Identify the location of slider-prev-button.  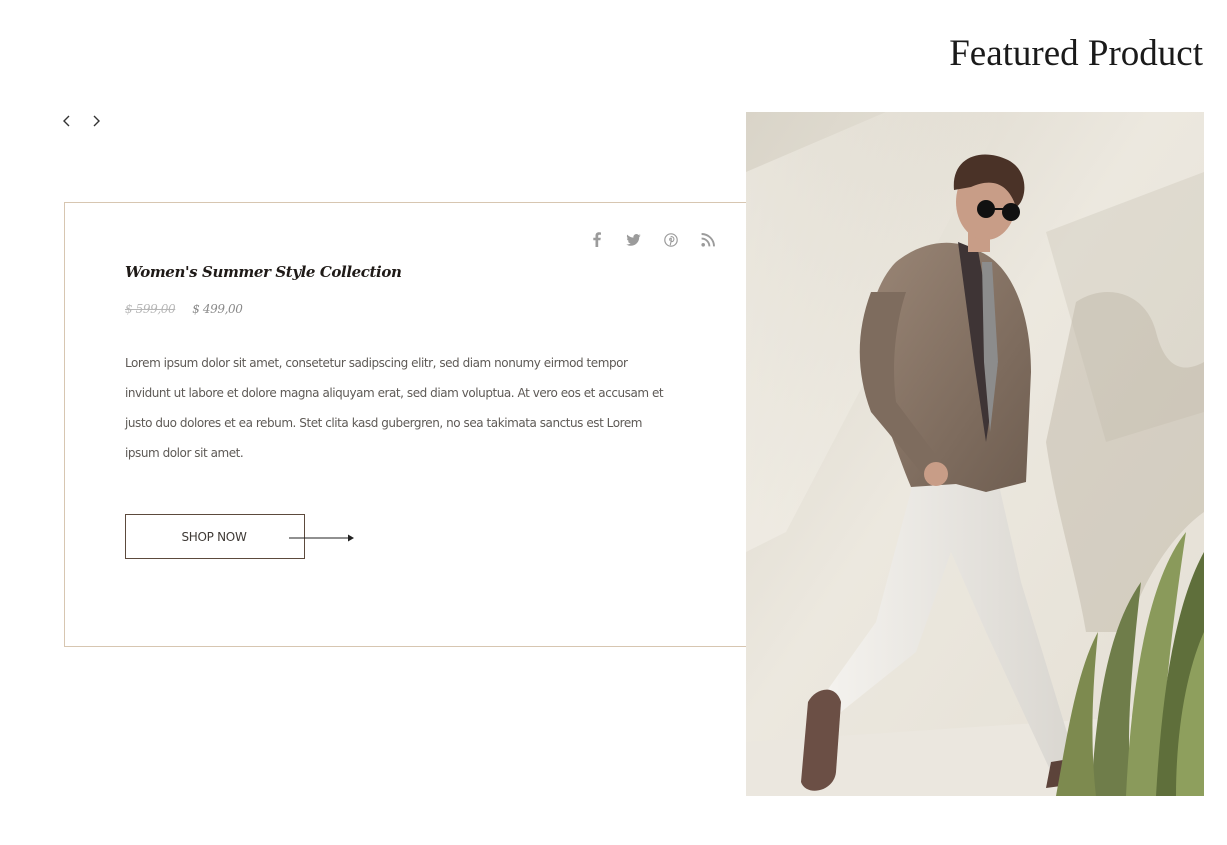
(67, 121).